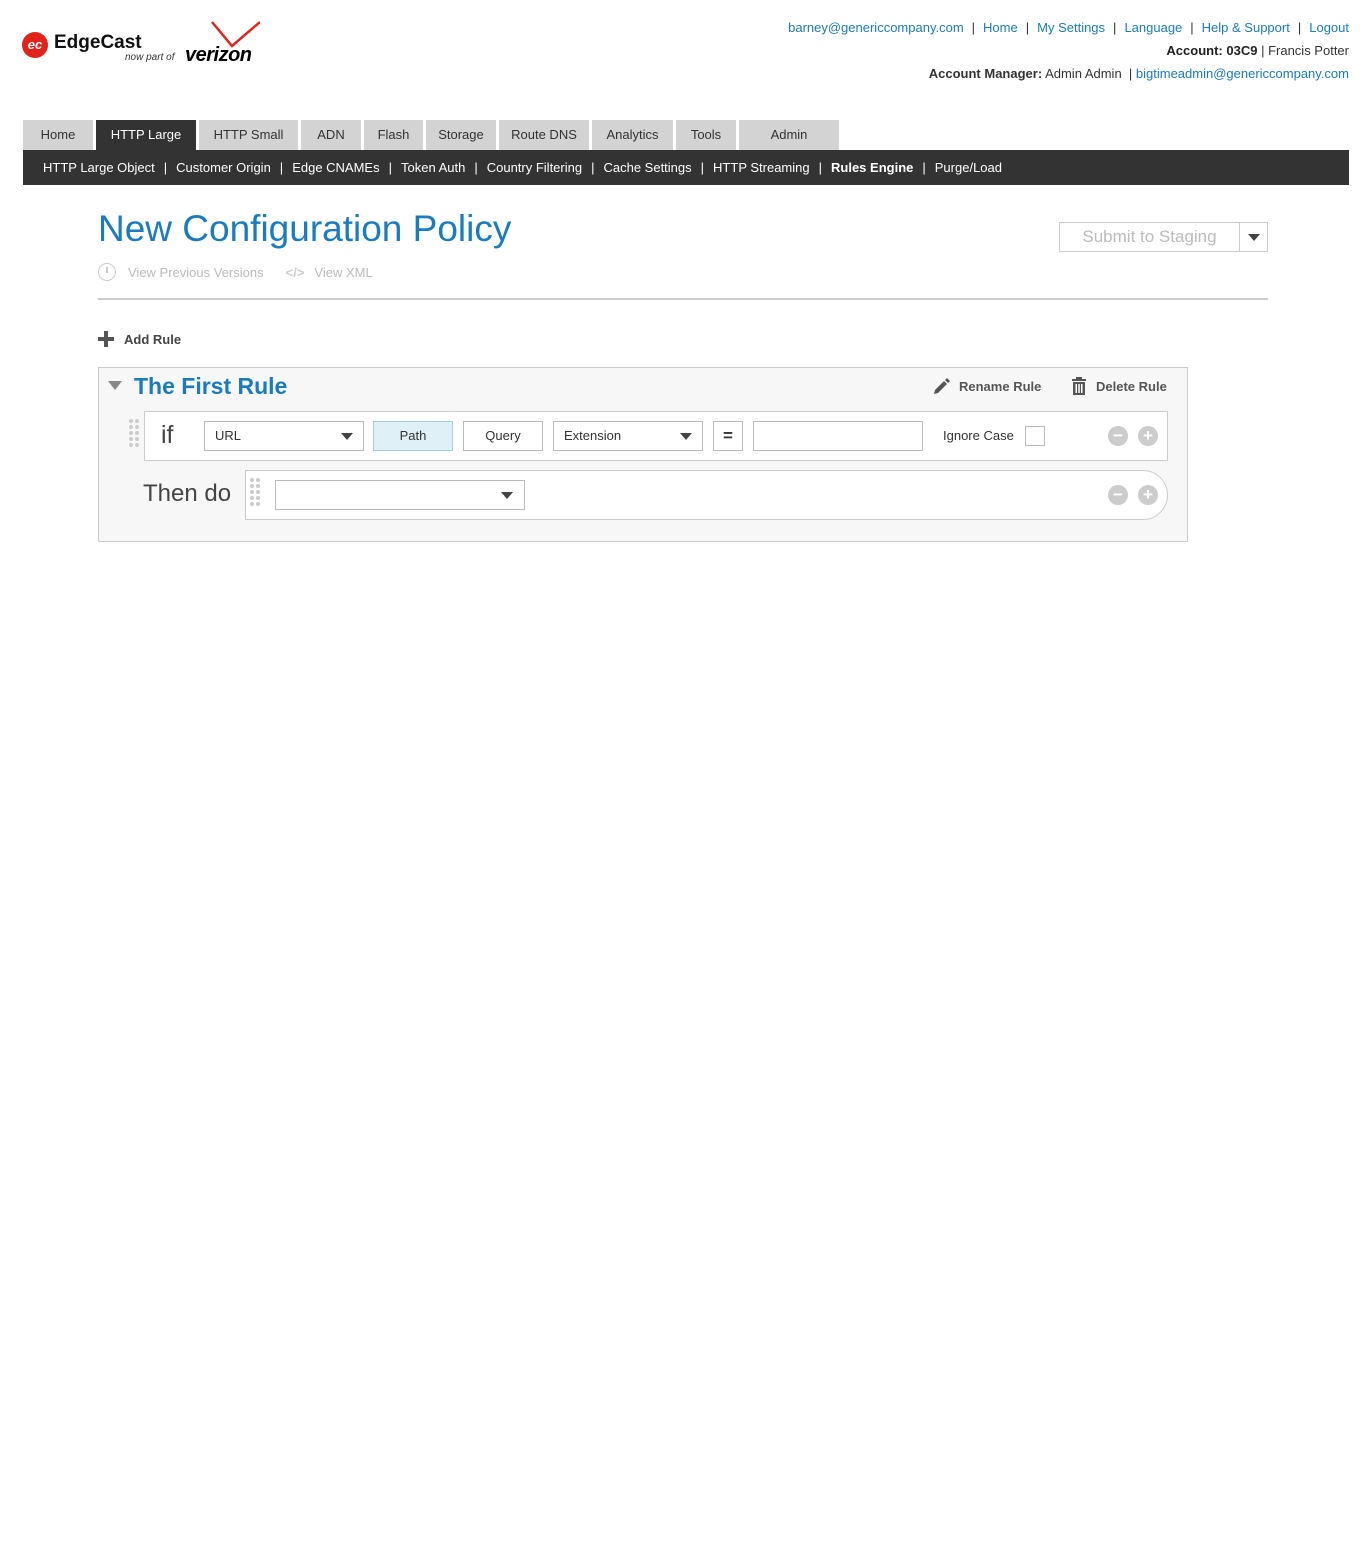 Image resolution: width=1366 pixels, height=1560 pixels. What do you see at coordinates (393, 135) in the screenshot?
I see `tab-flash: Flash` at bounding box center [393, 135].